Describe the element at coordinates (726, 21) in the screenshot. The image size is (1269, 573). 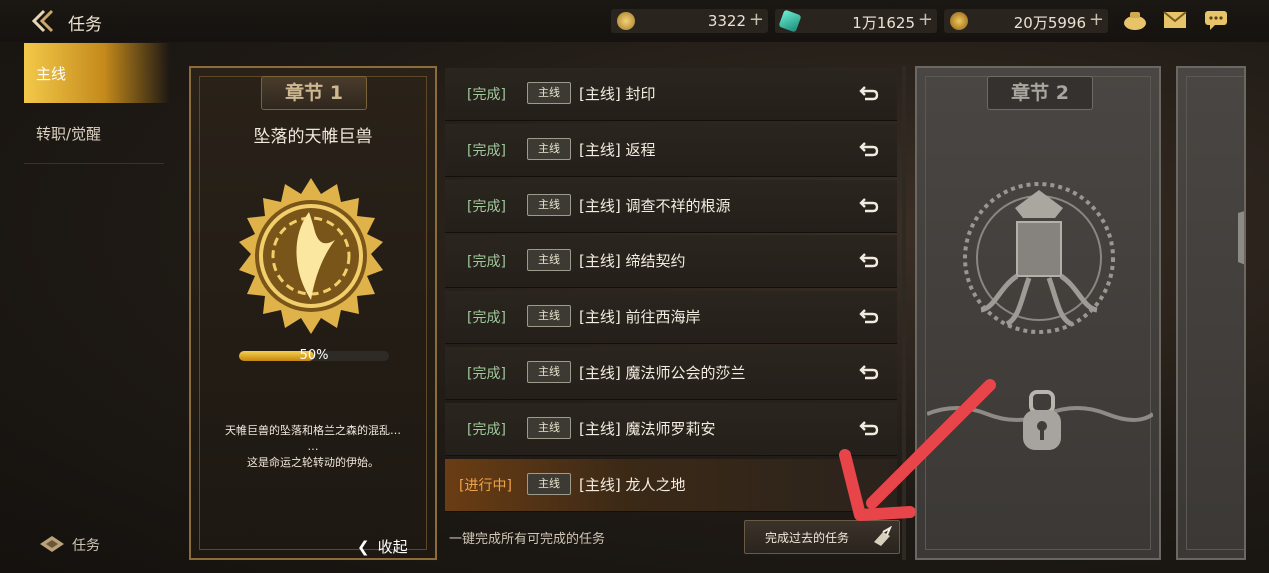
I see `currency-value: 3322` at that location.